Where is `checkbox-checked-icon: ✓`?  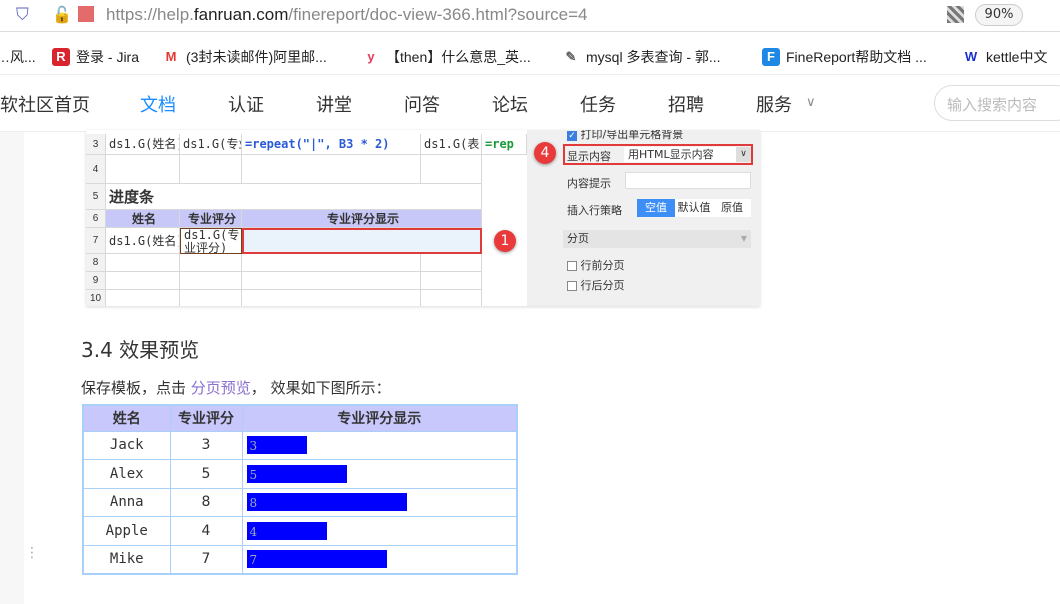 checkbox-checked-icon: ✓ is located at coordinates (572, 136).